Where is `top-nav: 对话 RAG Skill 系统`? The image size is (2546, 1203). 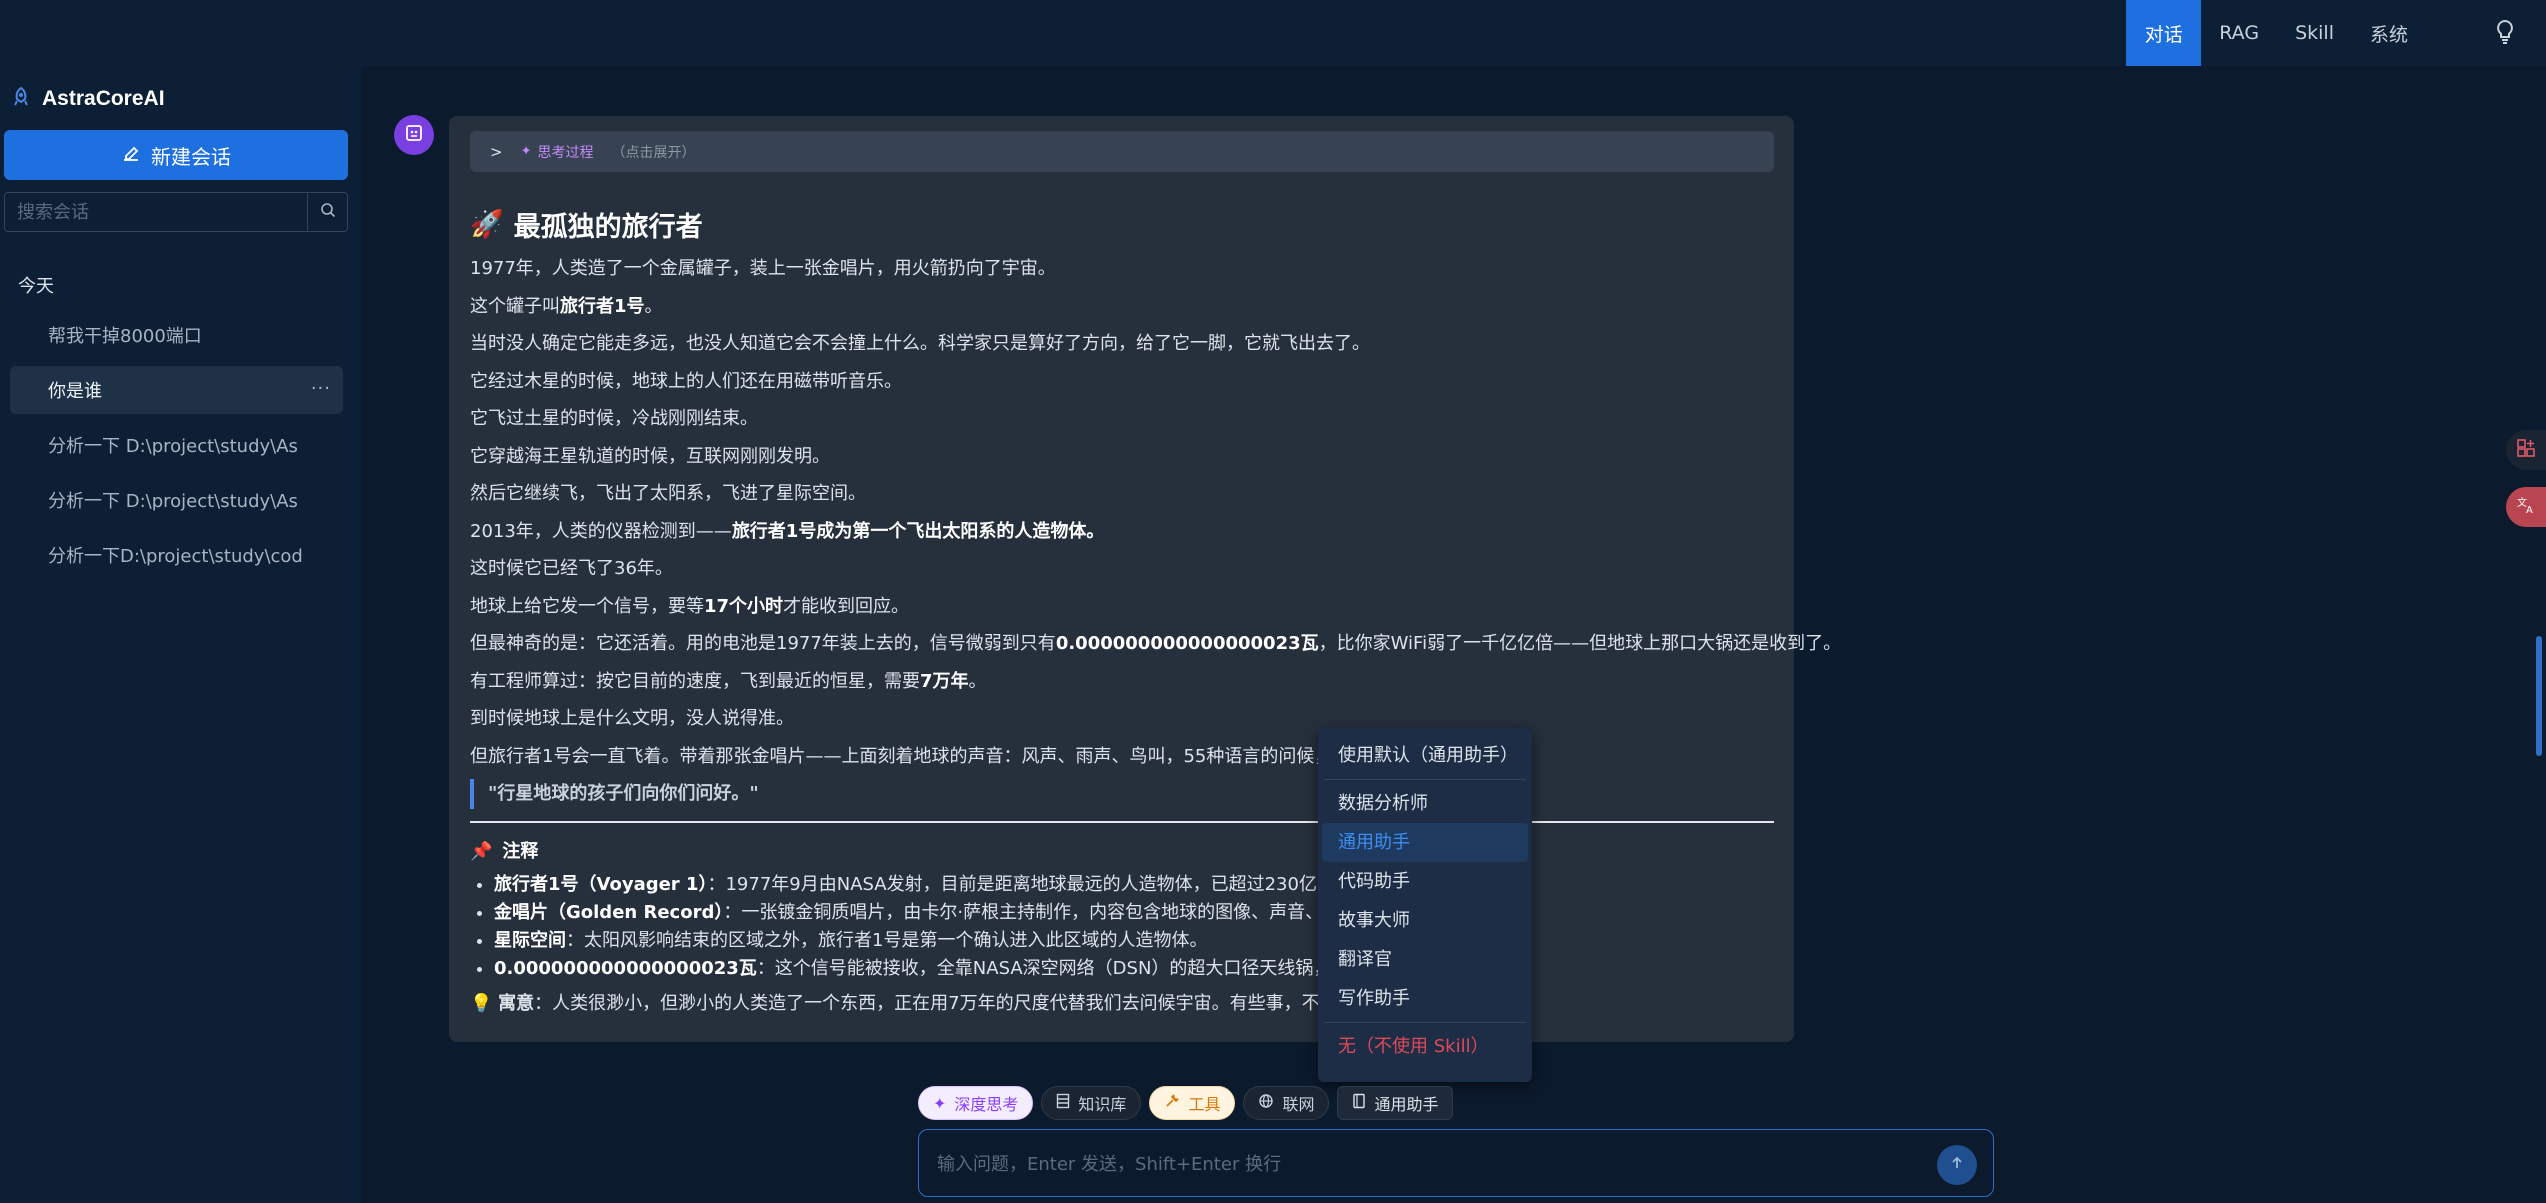 top-nav: 对话 RAG Skill 系统 is located at coordinates (2336, 33).